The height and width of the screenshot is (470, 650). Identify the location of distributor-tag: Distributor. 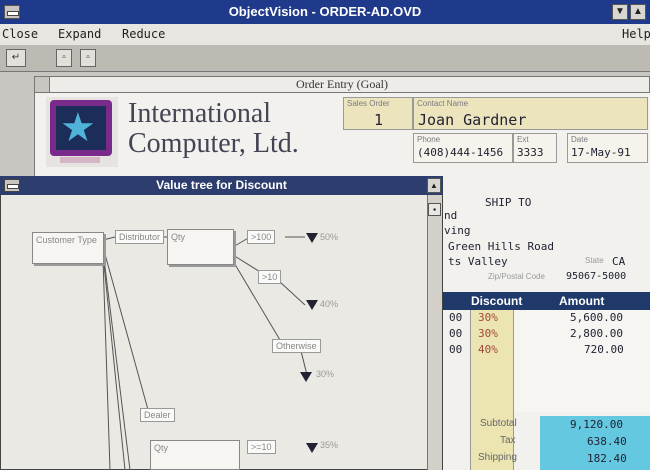
(140, 237).